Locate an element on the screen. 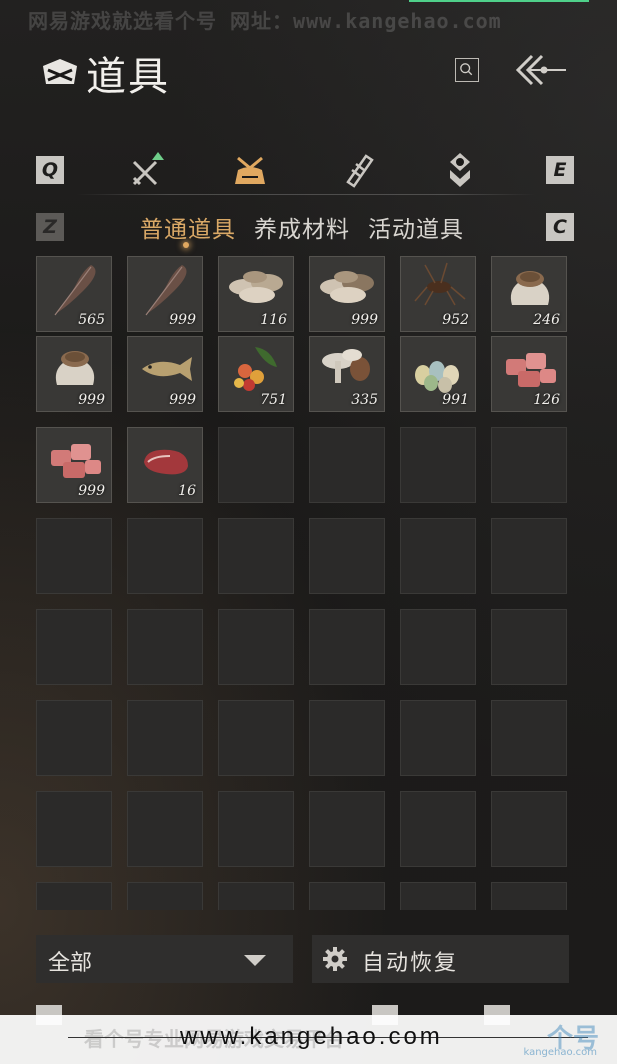 This screenshot has height=1064, width=617. sword-upgrade-icon is located at coordinates (148, 169).